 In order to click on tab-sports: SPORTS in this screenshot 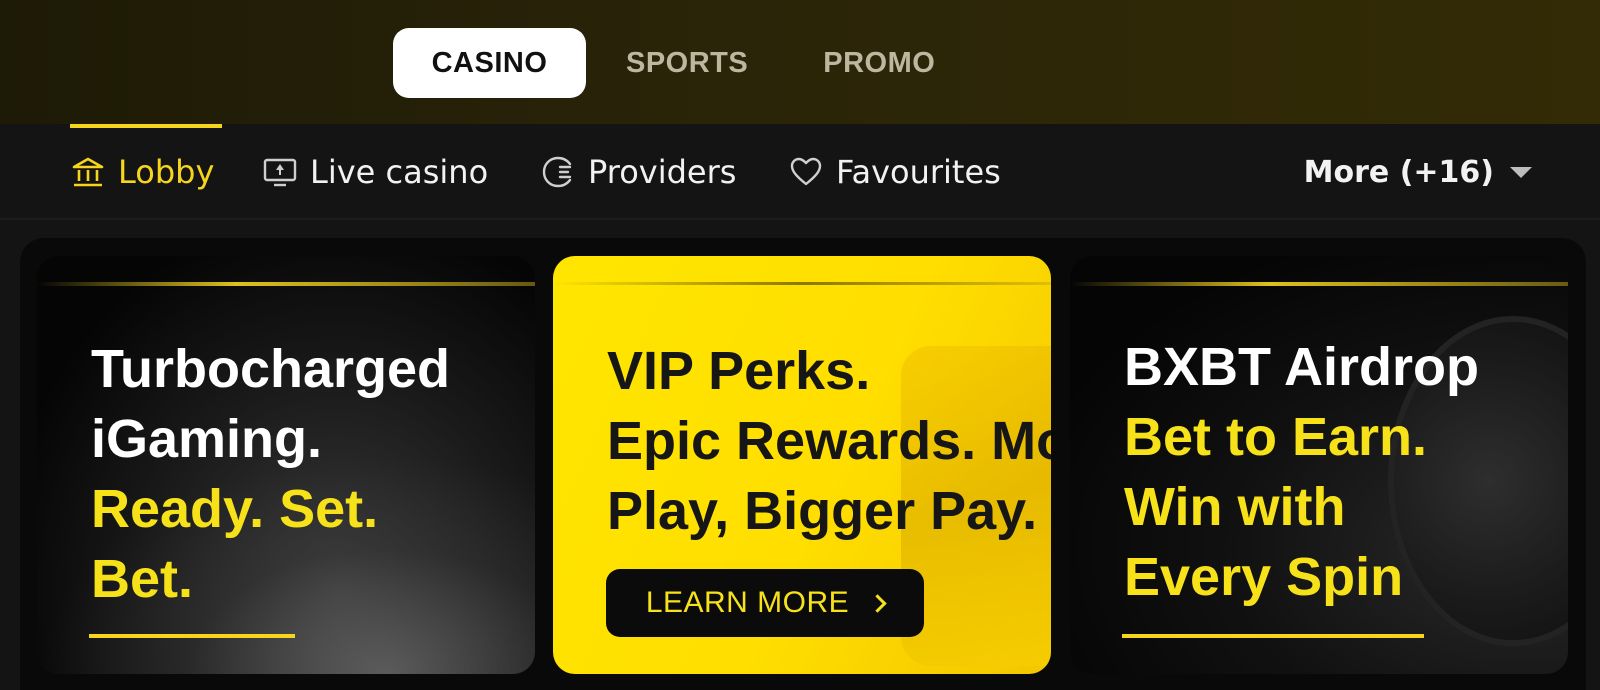, I will do `click(687, 63)`.